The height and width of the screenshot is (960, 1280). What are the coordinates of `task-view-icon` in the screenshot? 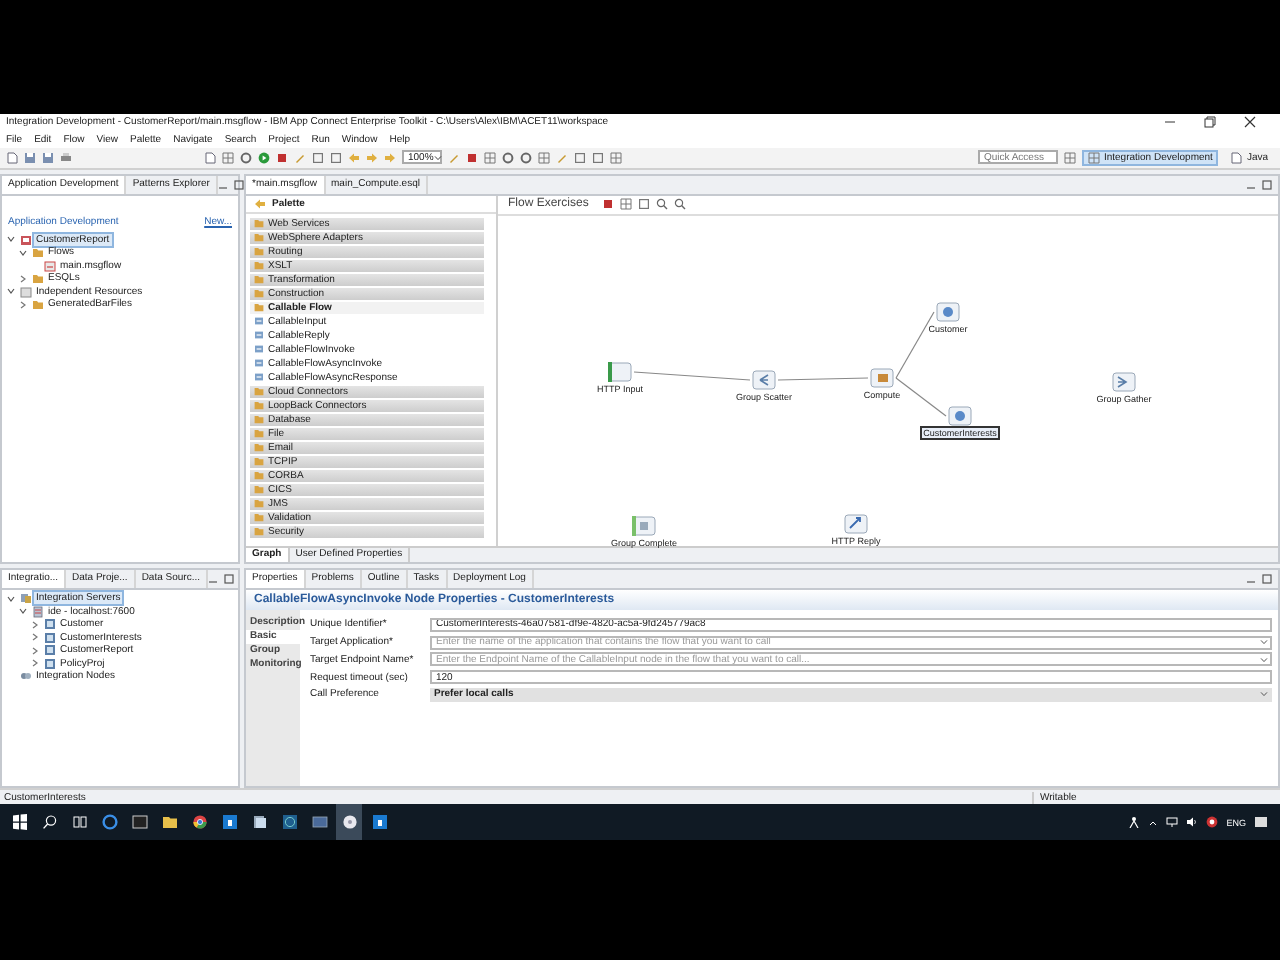 It's located at (79, 822).